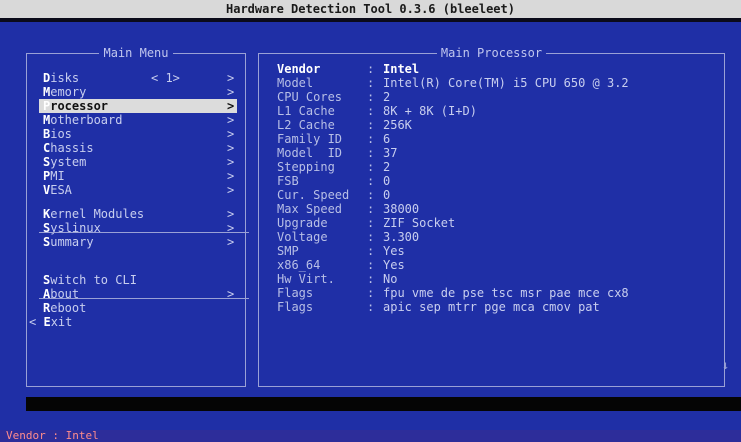 This screenshot has height=442, width=741. What do you see at coordinates (138, 78) in the screenshot?
I see `menu-item-disks: Disks < 1> >` at bounding box center [138, 78].